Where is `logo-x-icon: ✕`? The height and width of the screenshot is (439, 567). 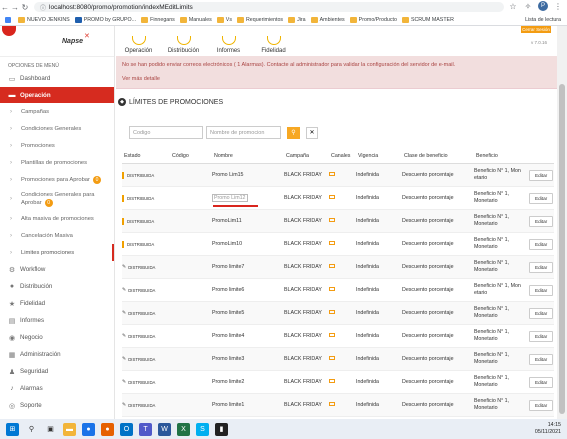 logo-x-icon: ✕ is located at coordinates (87, 36).